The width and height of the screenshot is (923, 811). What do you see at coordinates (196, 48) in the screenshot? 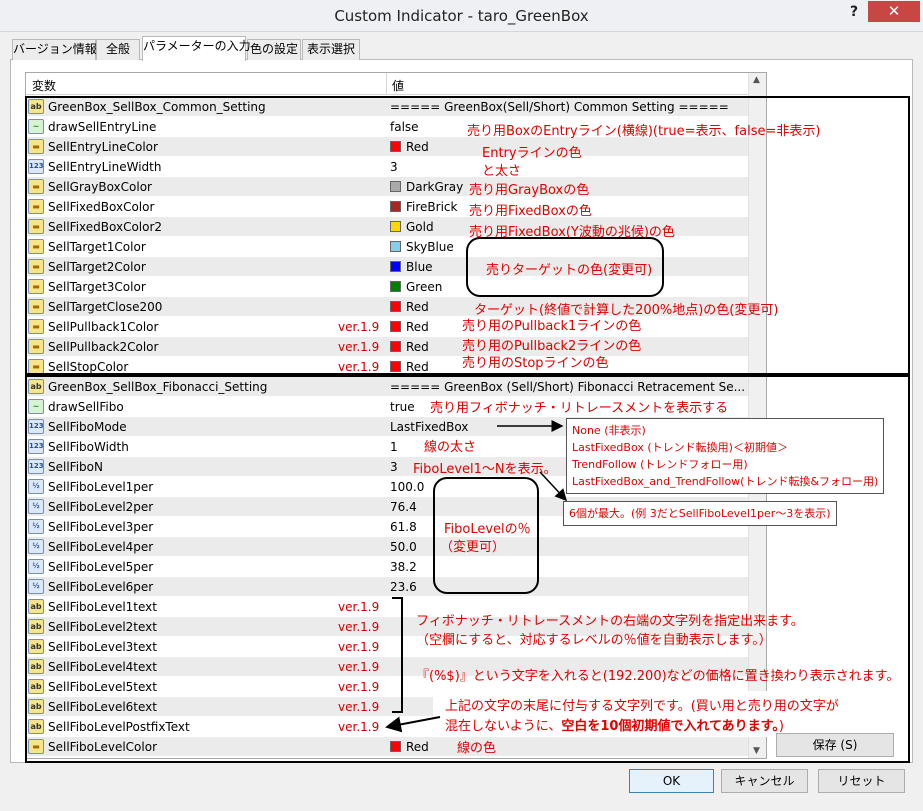
I see `tab-parameters: パラメーターの入力` at bounding box center [196, 48].